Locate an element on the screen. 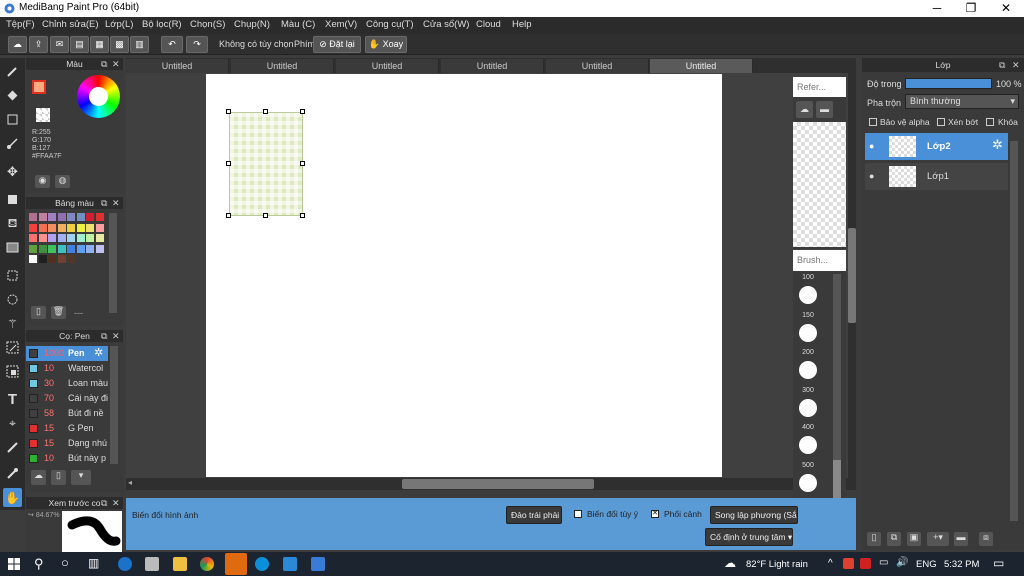 This screenshot has height=576, width=1024. tab-untitled-5: Untitled is located at coordinates (597, 66).